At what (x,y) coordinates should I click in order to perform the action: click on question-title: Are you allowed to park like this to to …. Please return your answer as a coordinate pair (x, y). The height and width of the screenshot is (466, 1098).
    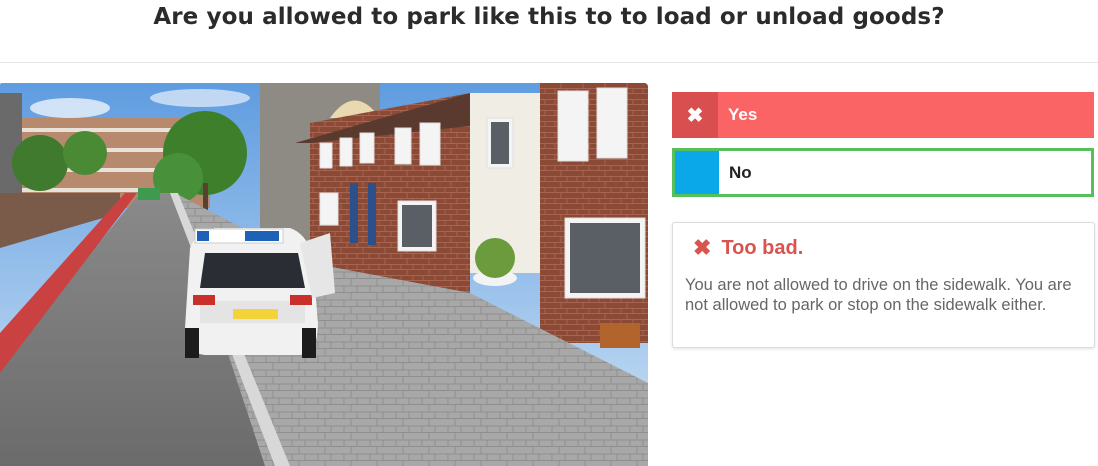
    Looking at the image, I should click on (549, 17).